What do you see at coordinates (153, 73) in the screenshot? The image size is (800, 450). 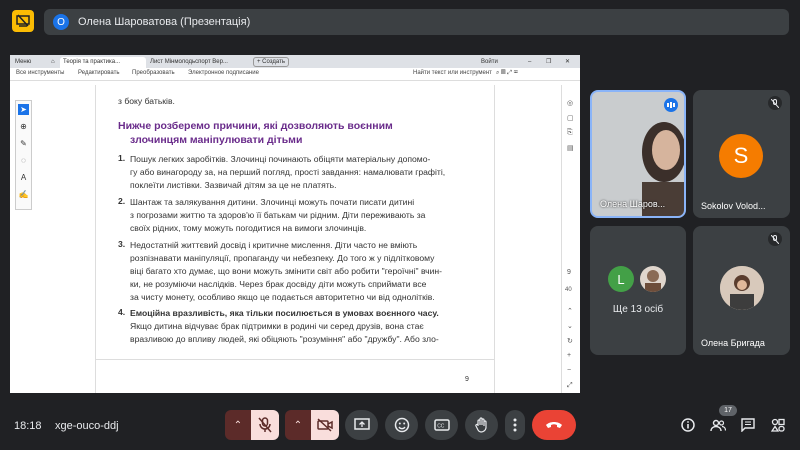 I see `toolbar-convert: Преобразовать` at bounding box center [153, 73].